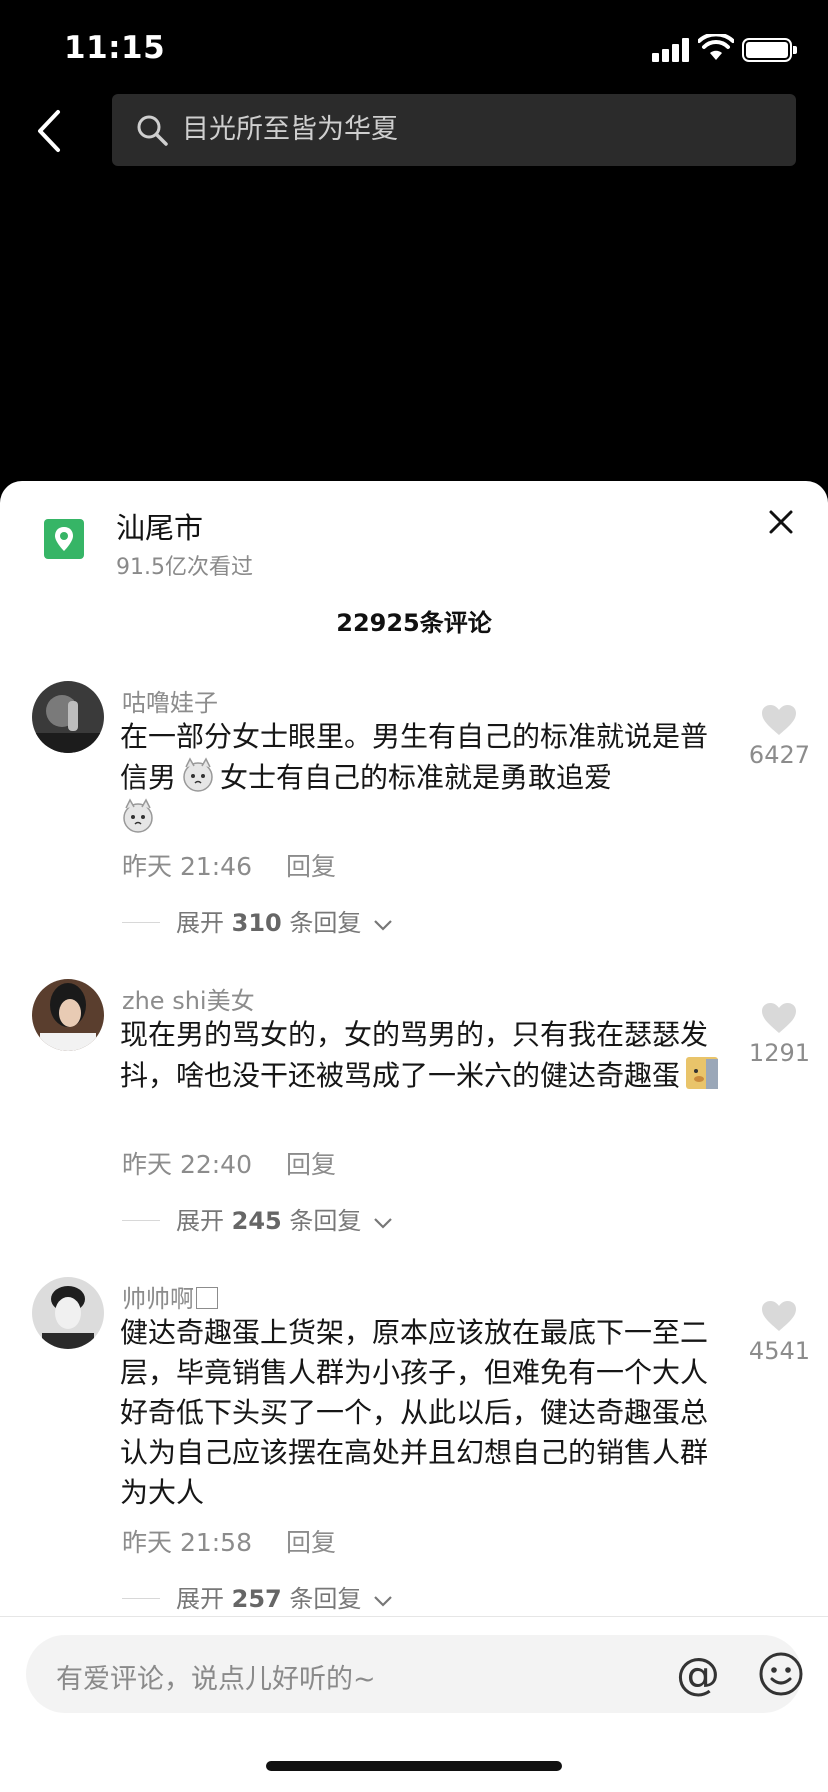  Describe the element at coordinates (698, 1674) in the screenshot. I see `mention-button: @` at that location.